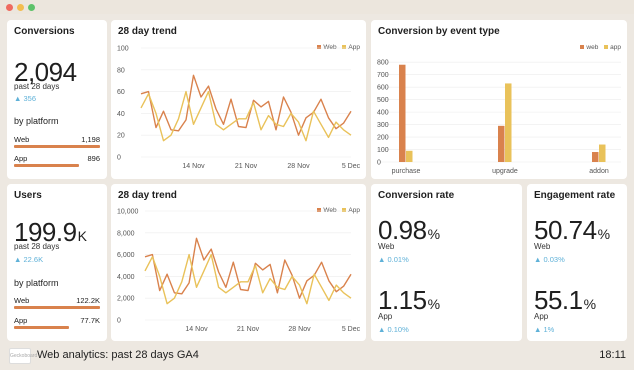 The width and height of the screenshot is (634, 370). What do you see at coordinates (433, 304) in the screenshot?
I see `conversion-rate-app-unit: %` at bounding box center [433, 304].